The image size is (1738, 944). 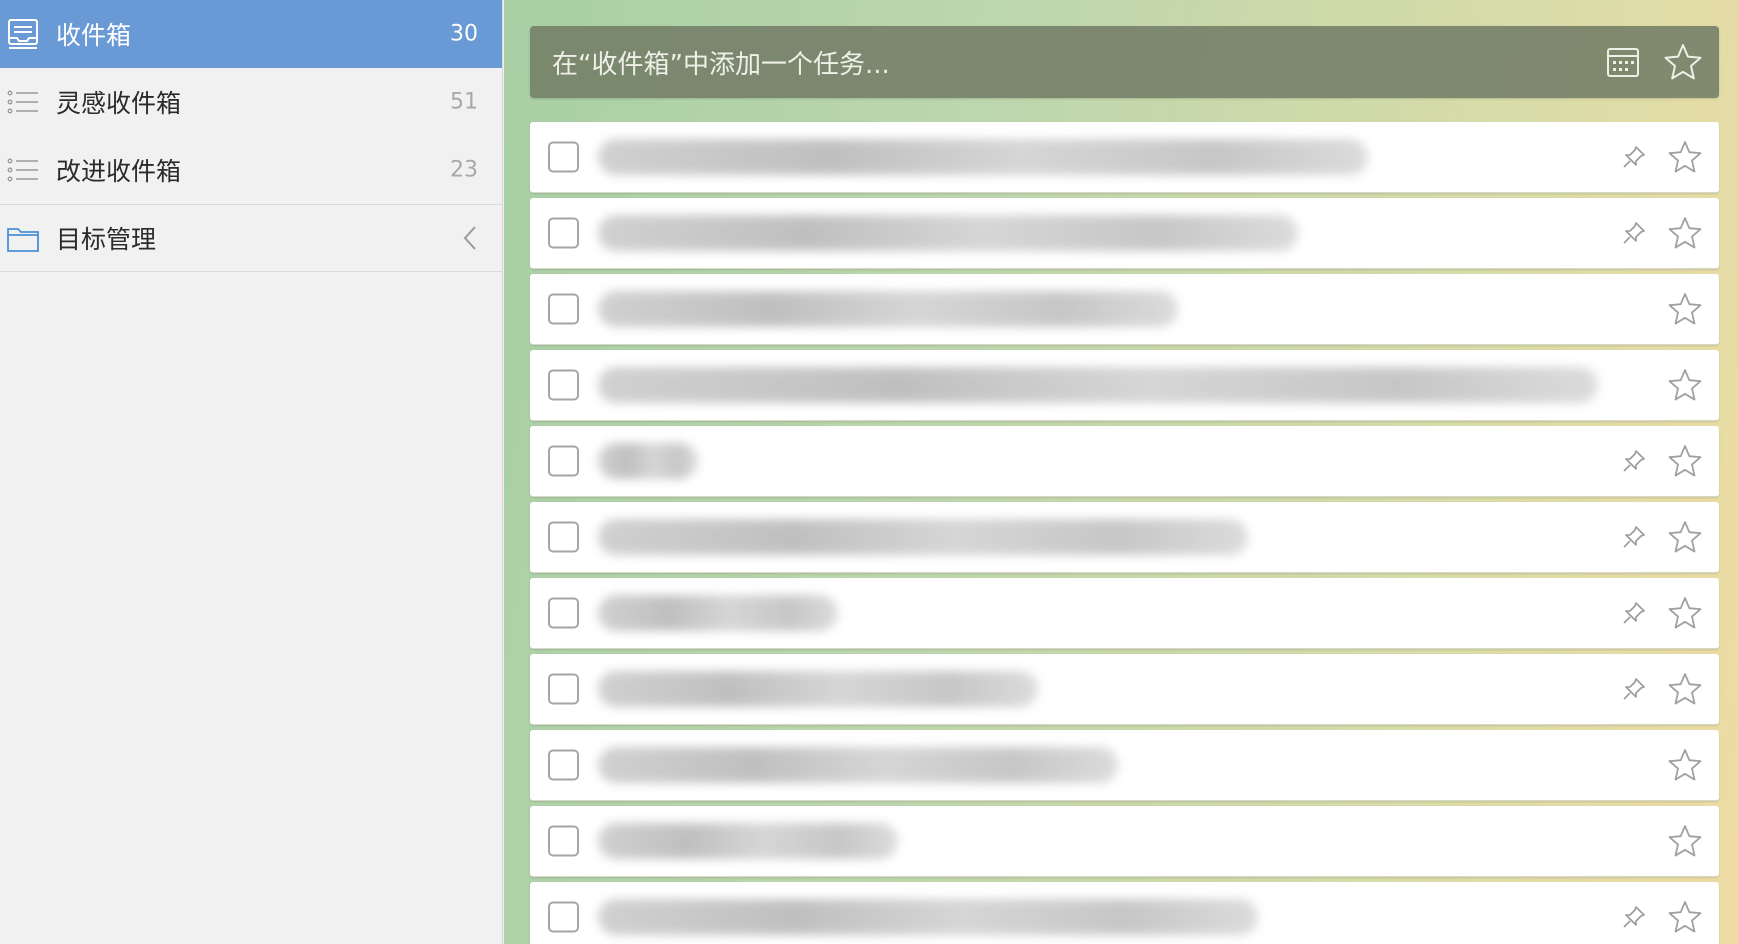 What do you see at coordinates (1623, 62) in the screenshot?
I see `calendar-icon` at bounding box center [1623, 62].